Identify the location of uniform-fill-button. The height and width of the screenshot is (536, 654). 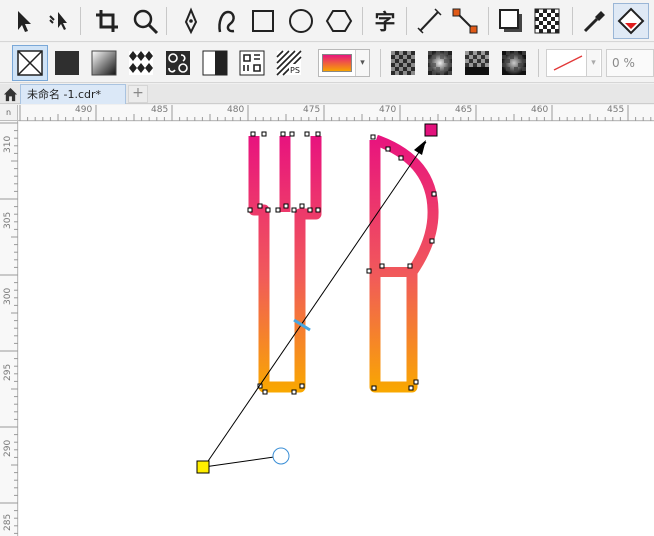
(67, 63).